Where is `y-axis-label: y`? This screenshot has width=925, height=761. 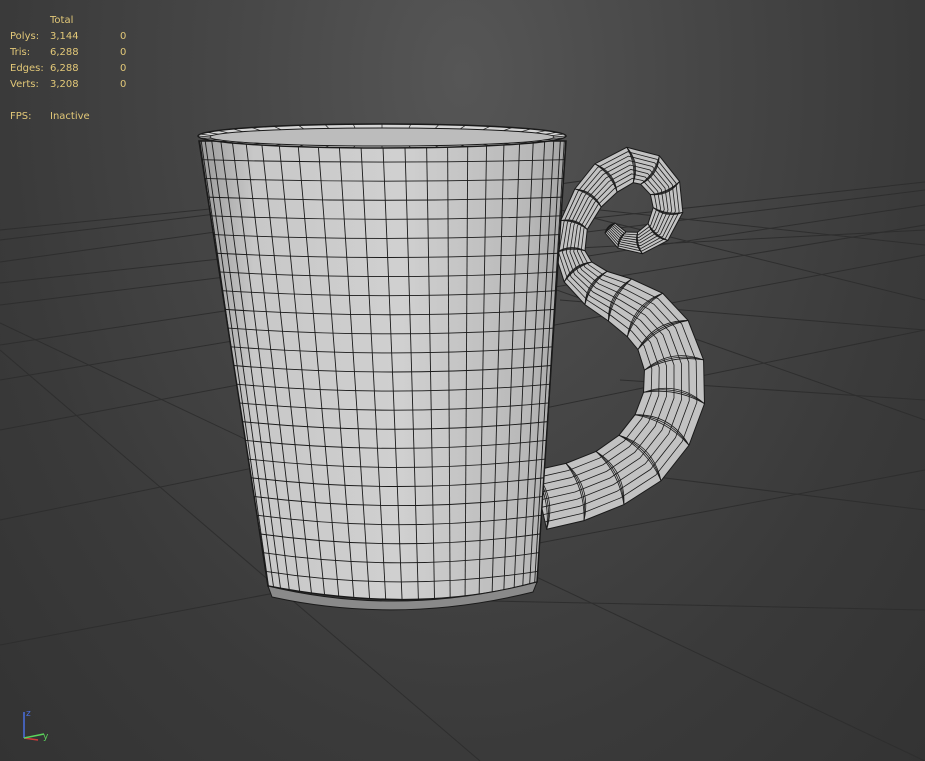 y-axis-label: y is located at coordinates (46, 737).